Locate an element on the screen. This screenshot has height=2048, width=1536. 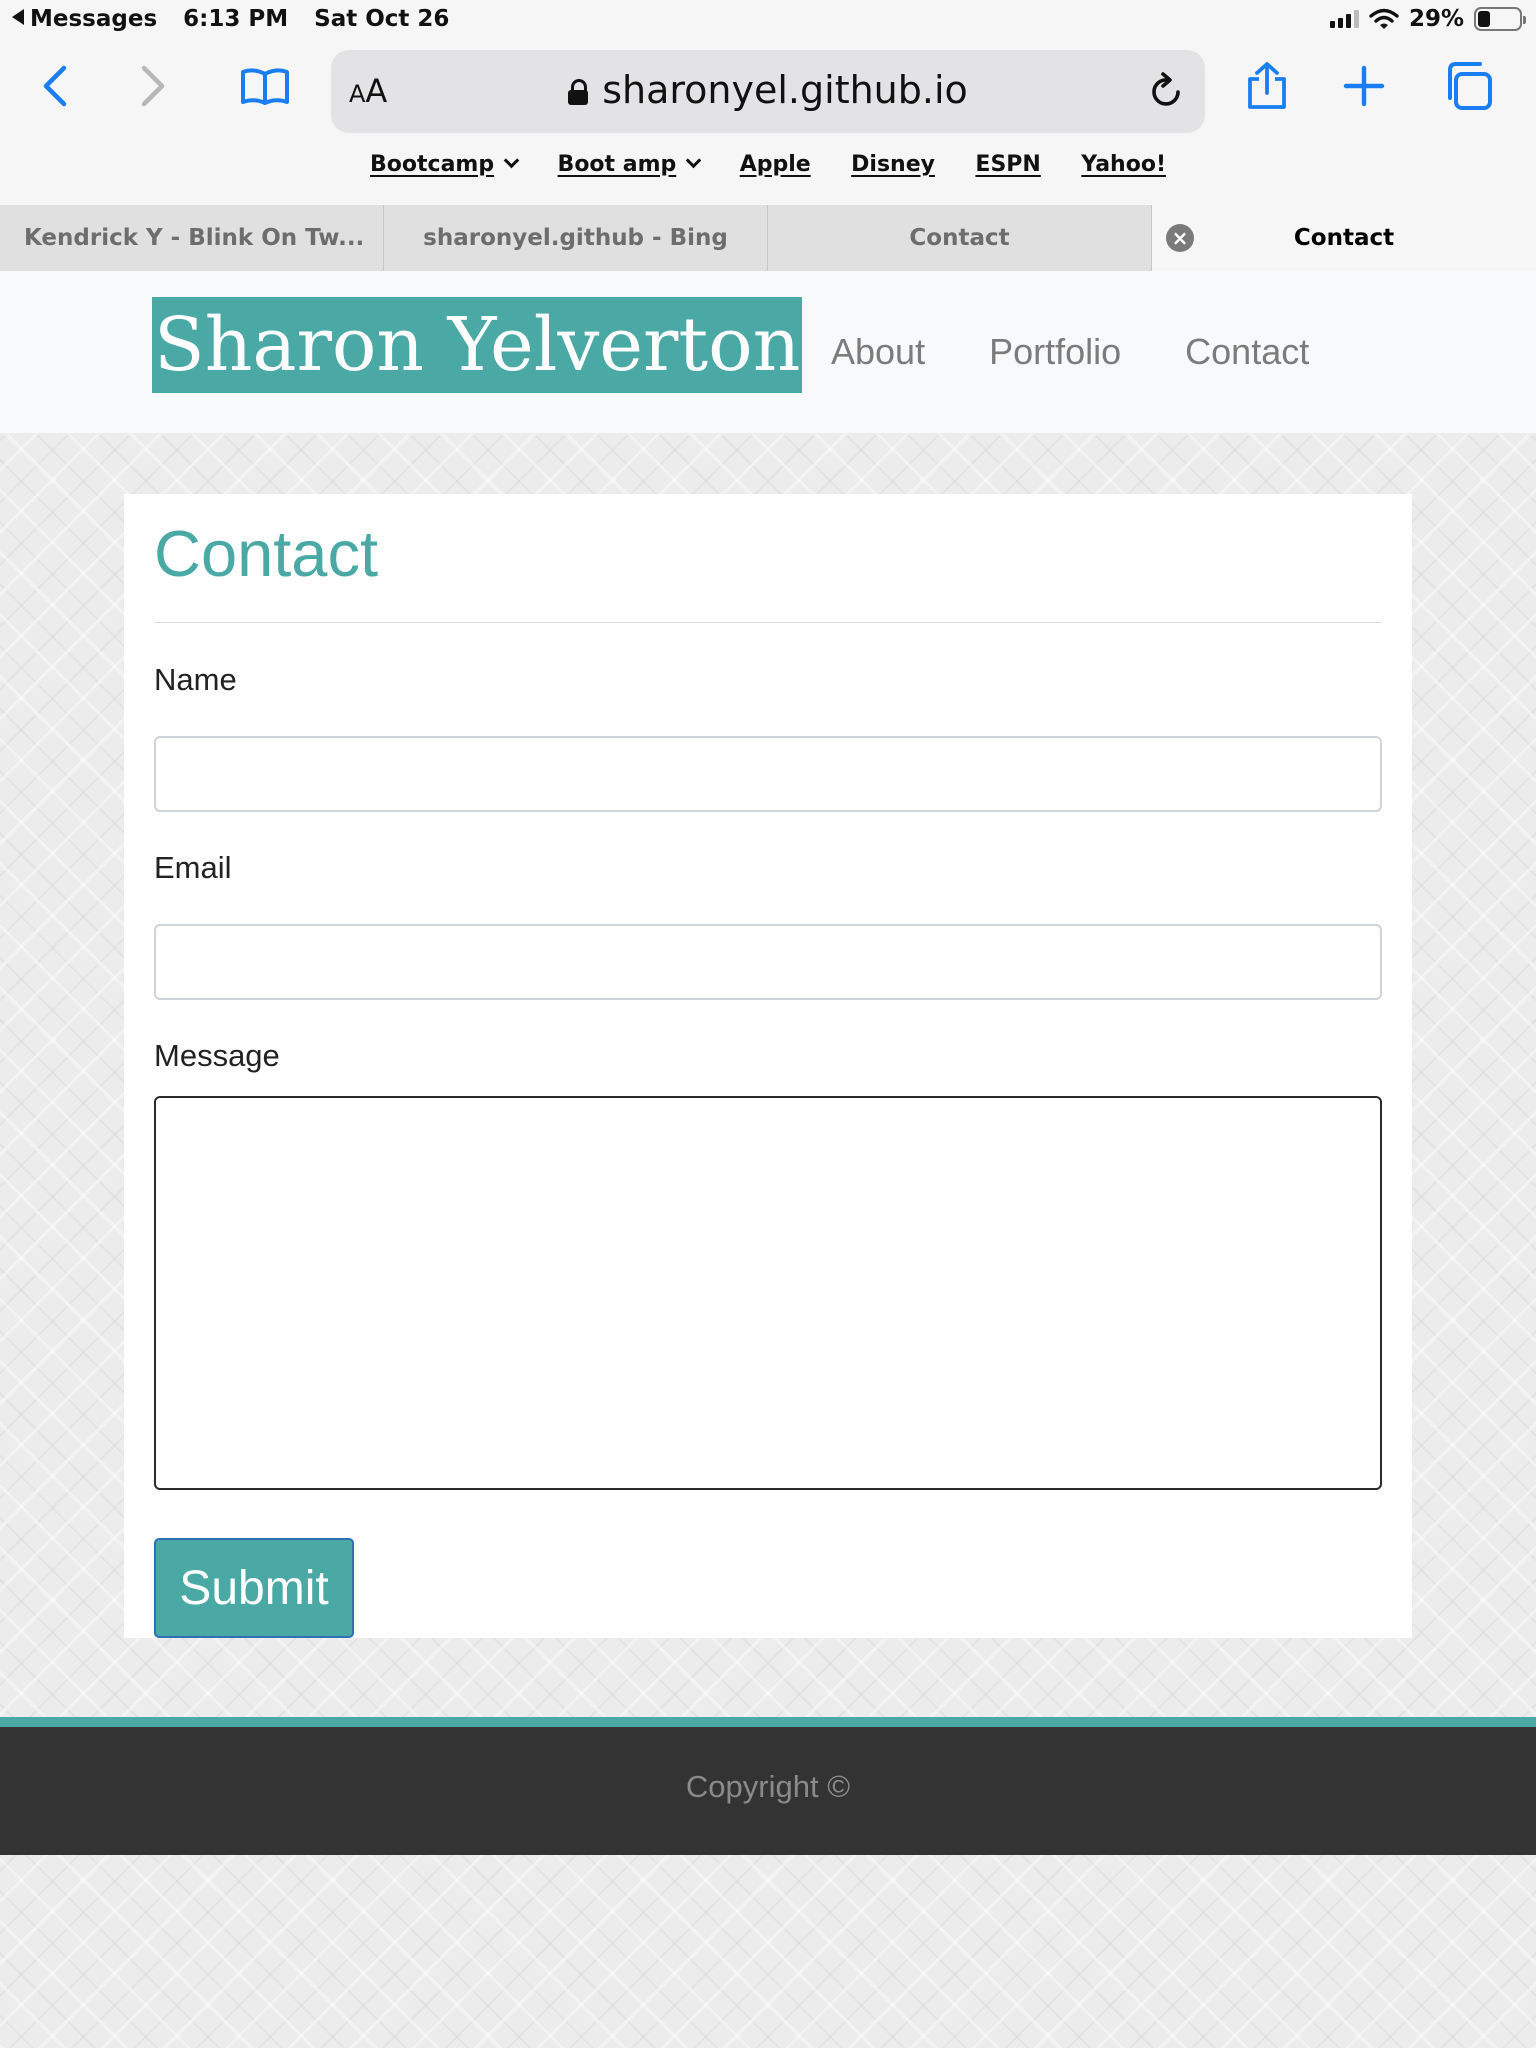
share-icon is located at coordinates (1267, 85).